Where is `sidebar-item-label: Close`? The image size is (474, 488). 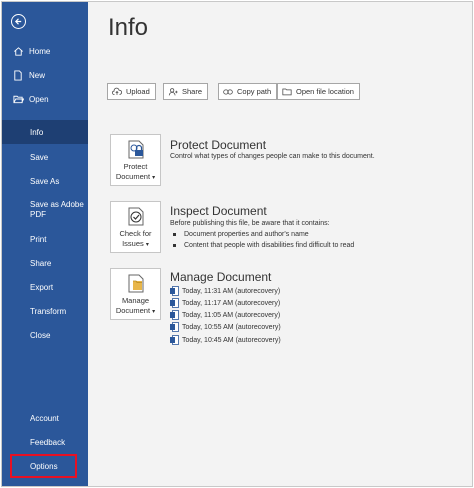
sidebar-item-label: Close is located at coordinates (40, 335).